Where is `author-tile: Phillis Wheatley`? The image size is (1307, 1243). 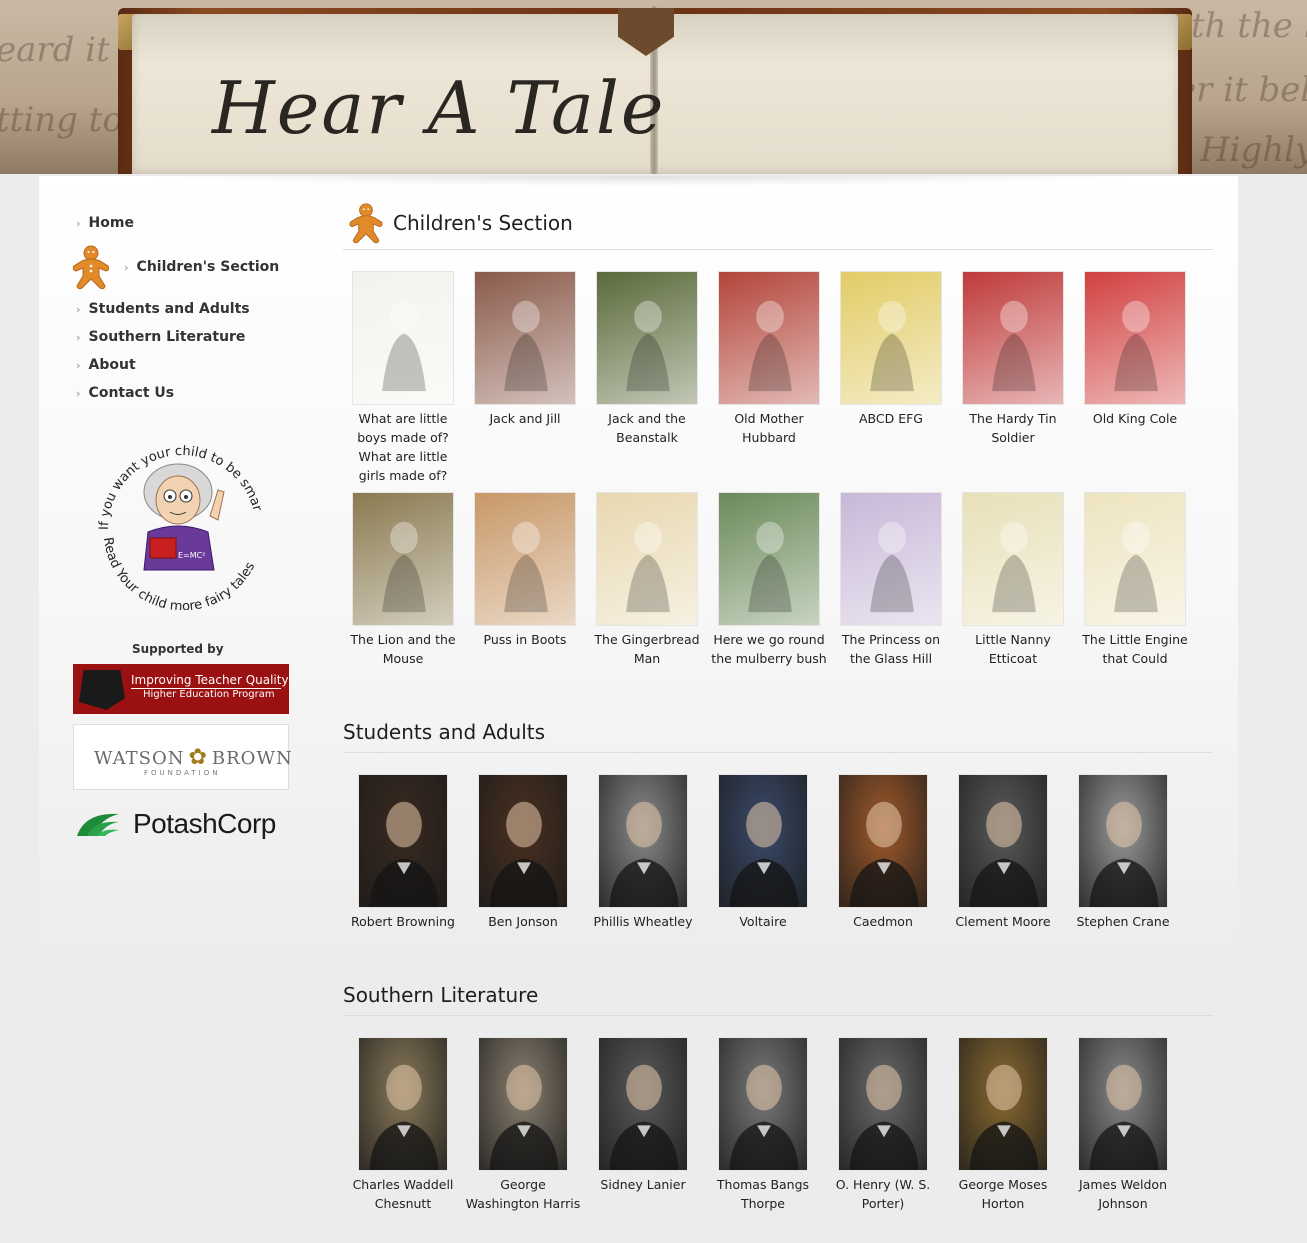 author-tile: Phillis Wheatley is located at coordinates (643, 852).